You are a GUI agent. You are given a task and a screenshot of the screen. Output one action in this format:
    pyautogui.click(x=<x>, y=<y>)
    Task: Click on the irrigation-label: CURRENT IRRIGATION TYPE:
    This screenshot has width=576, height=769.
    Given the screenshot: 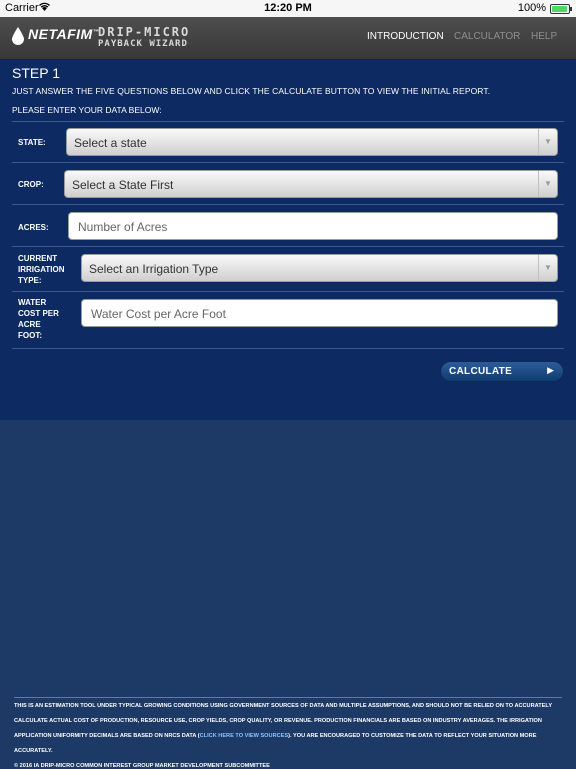 What is the action you would take?
    pyautogui.click(x=41, y=269)
    